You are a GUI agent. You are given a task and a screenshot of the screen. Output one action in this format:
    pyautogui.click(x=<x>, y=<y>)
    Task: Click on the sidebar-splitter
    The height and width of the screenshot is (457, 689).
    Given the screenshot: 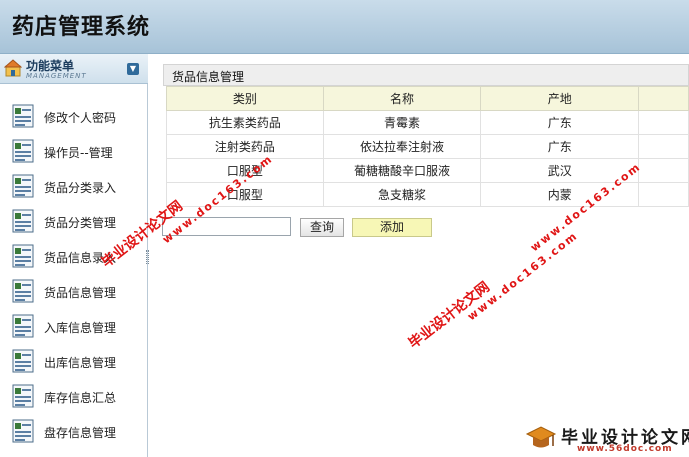 What is the action you would take?
    pyautogui.click(x=147, y=257)
    